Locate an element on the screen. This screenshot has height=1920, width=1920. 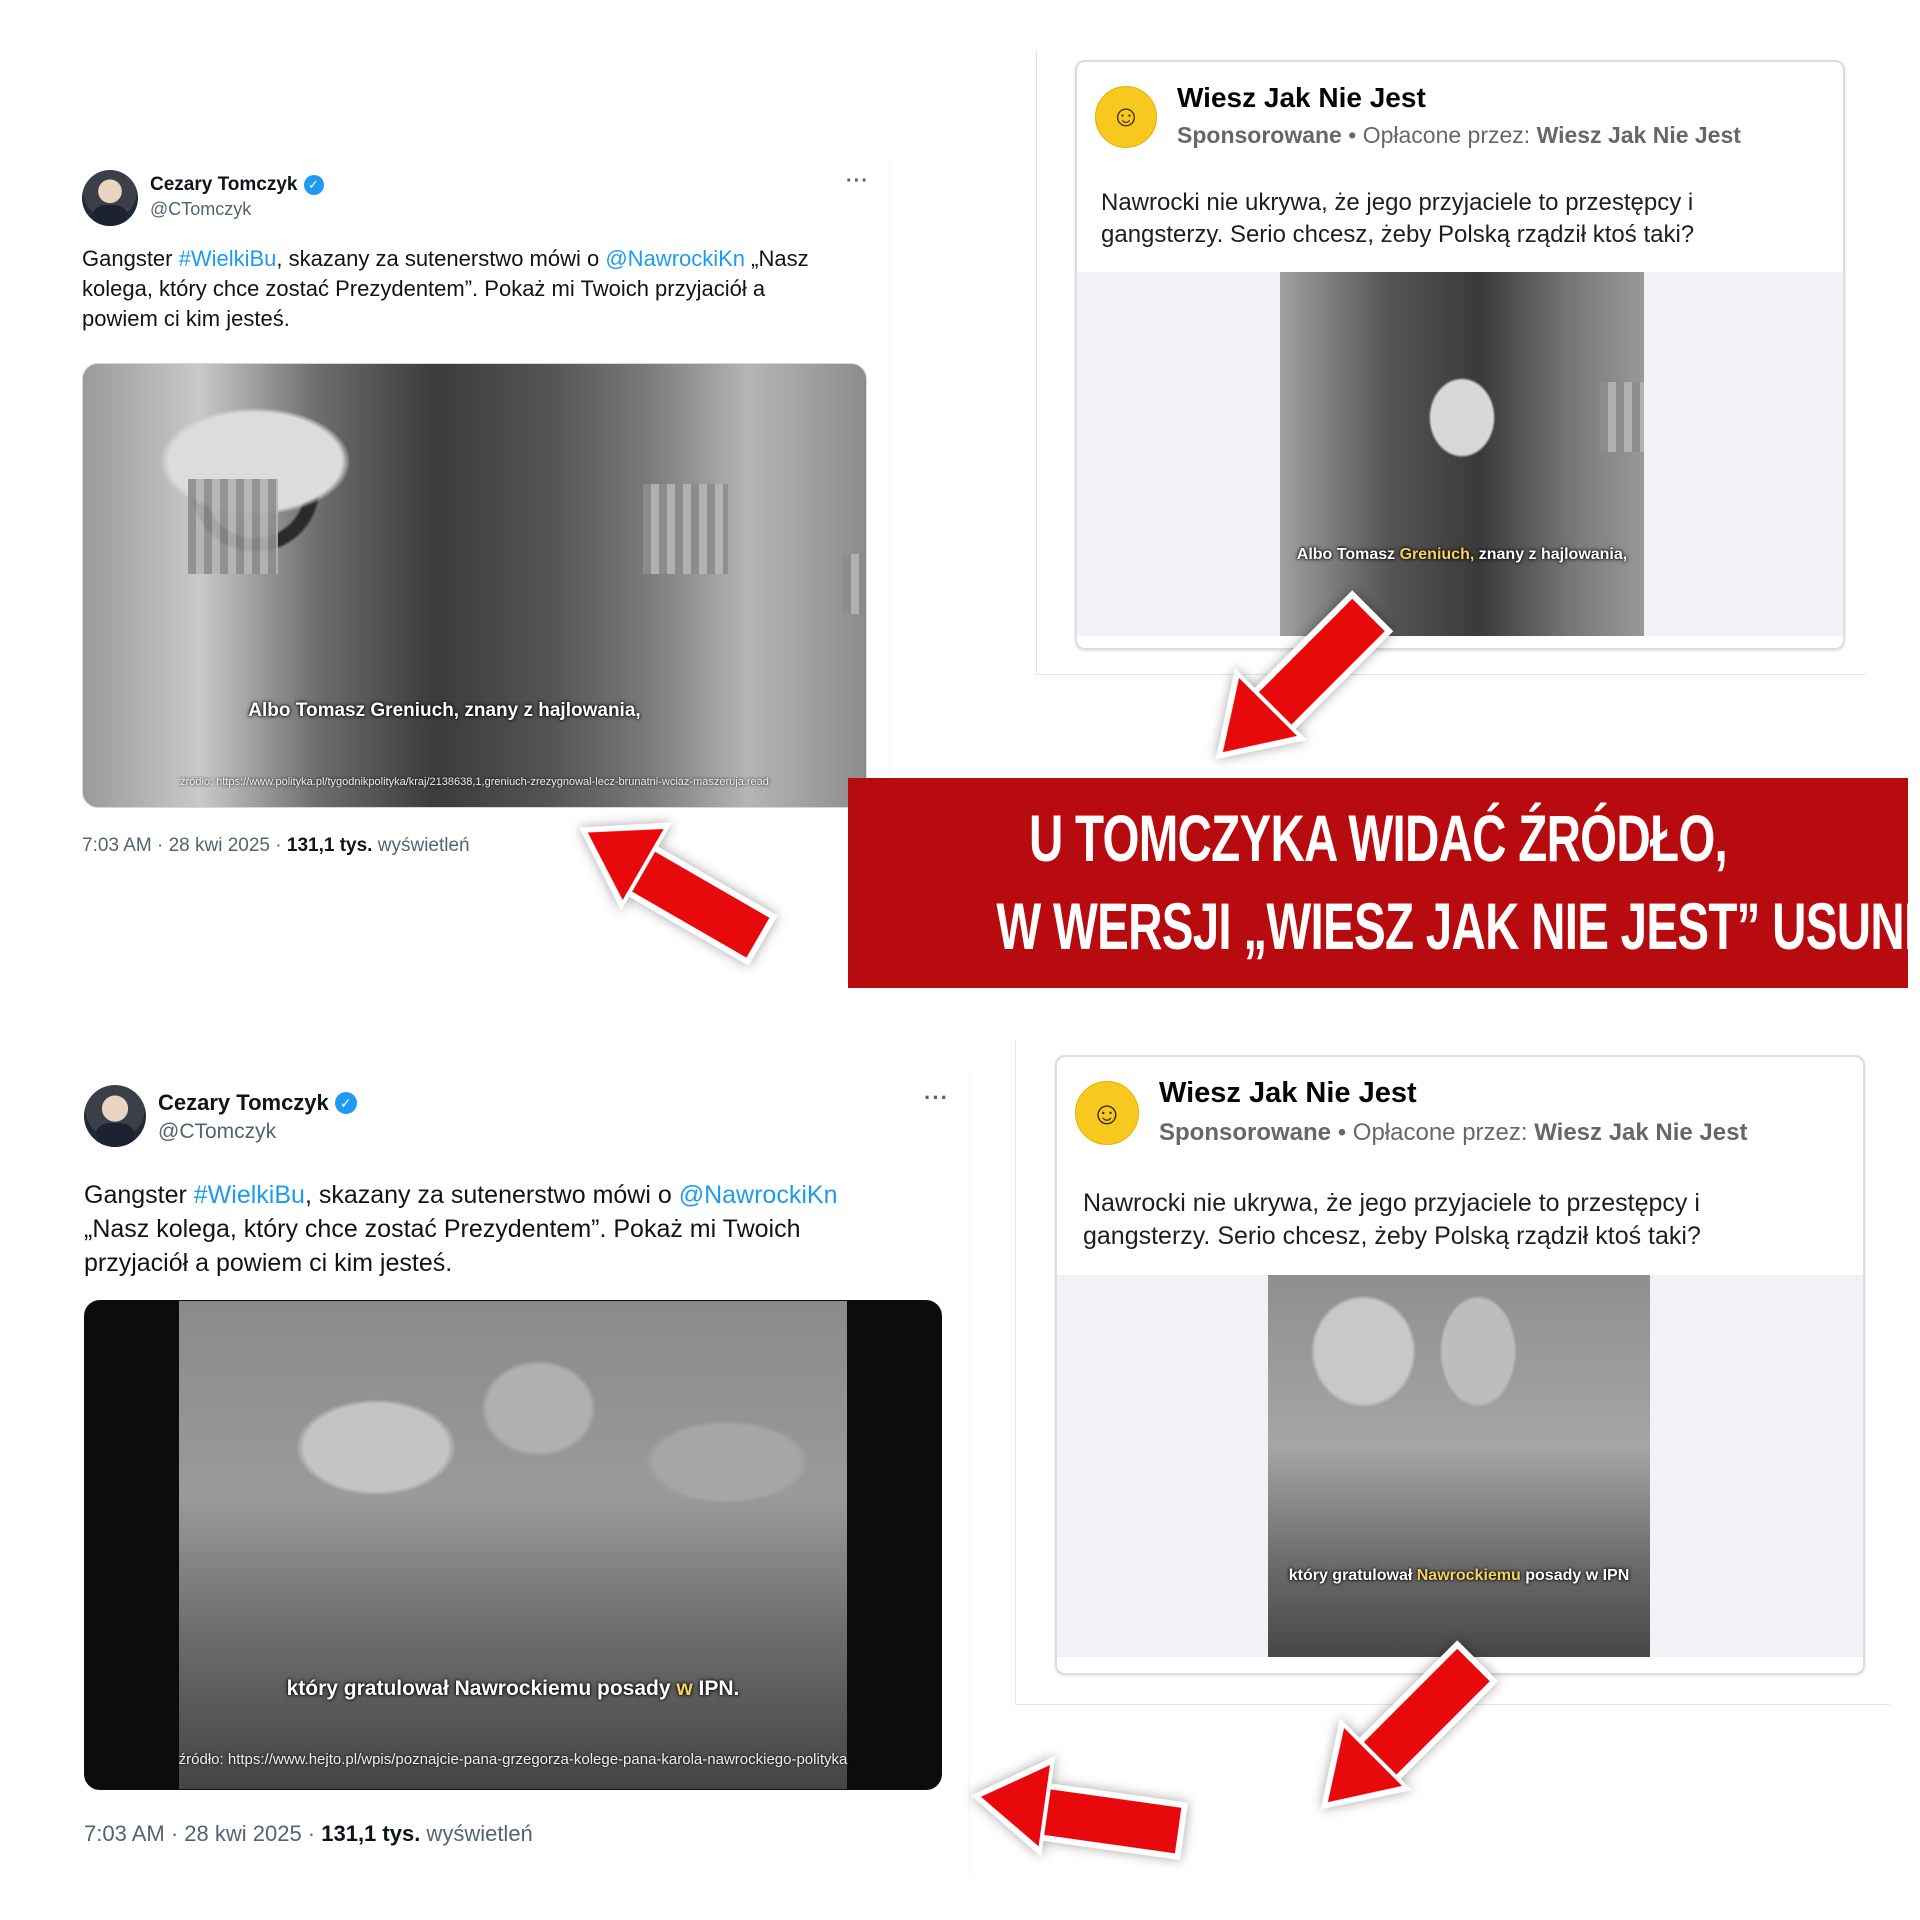
red-arrow-icon is located at coordinates (1075, 1810).